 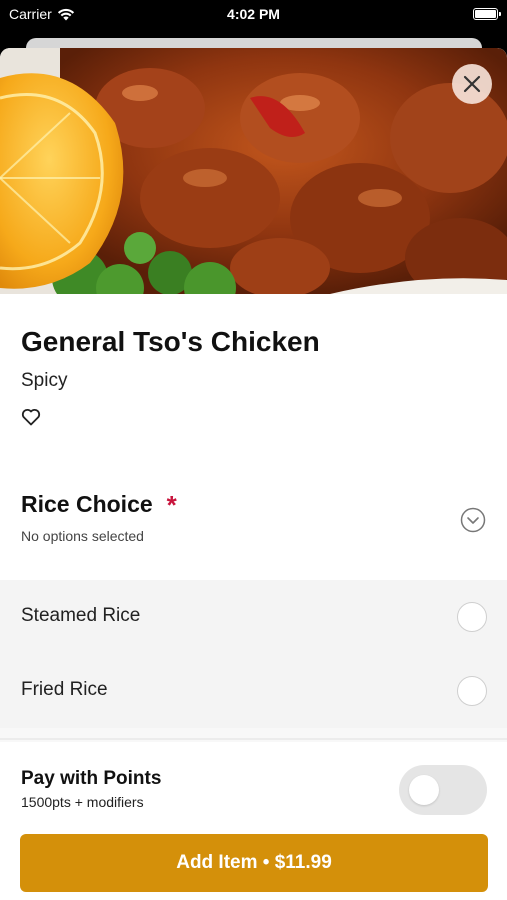 I want to click on close-icon, so click(x=472, y=84).